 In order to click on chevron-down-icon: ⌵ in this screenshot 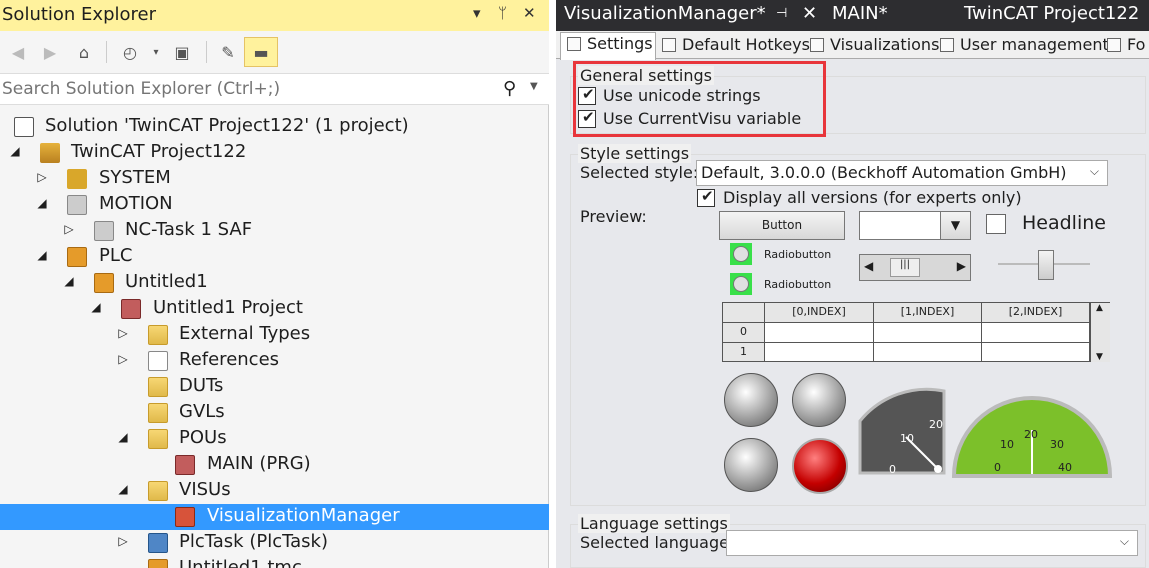, I will do `click(1124, 541)`.